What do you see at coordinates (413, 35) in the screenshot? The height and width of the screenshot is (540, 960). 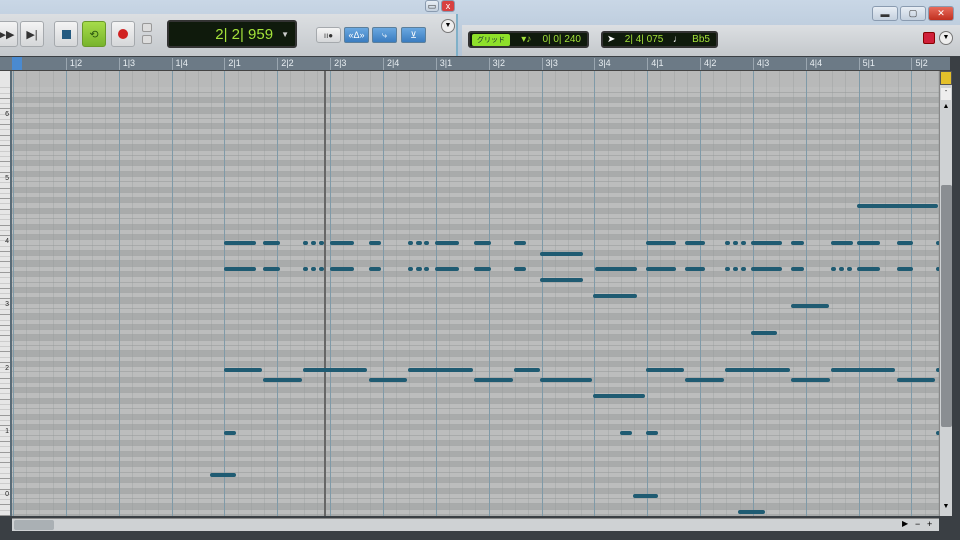 I see `snap-tool-button: ⊻` at bounding box center [413, 35].